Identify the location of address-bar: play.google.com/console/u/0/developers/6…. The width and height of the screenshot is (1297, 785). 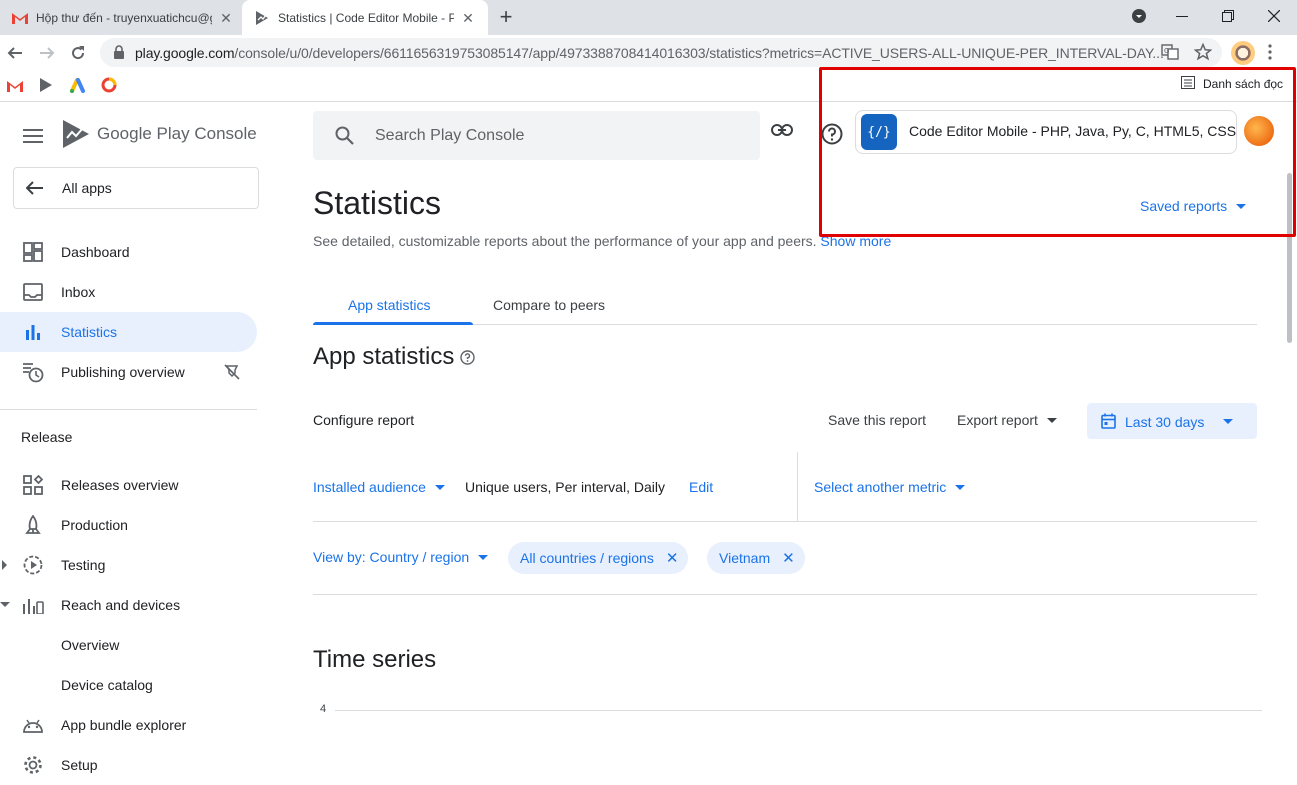
(661, 52).